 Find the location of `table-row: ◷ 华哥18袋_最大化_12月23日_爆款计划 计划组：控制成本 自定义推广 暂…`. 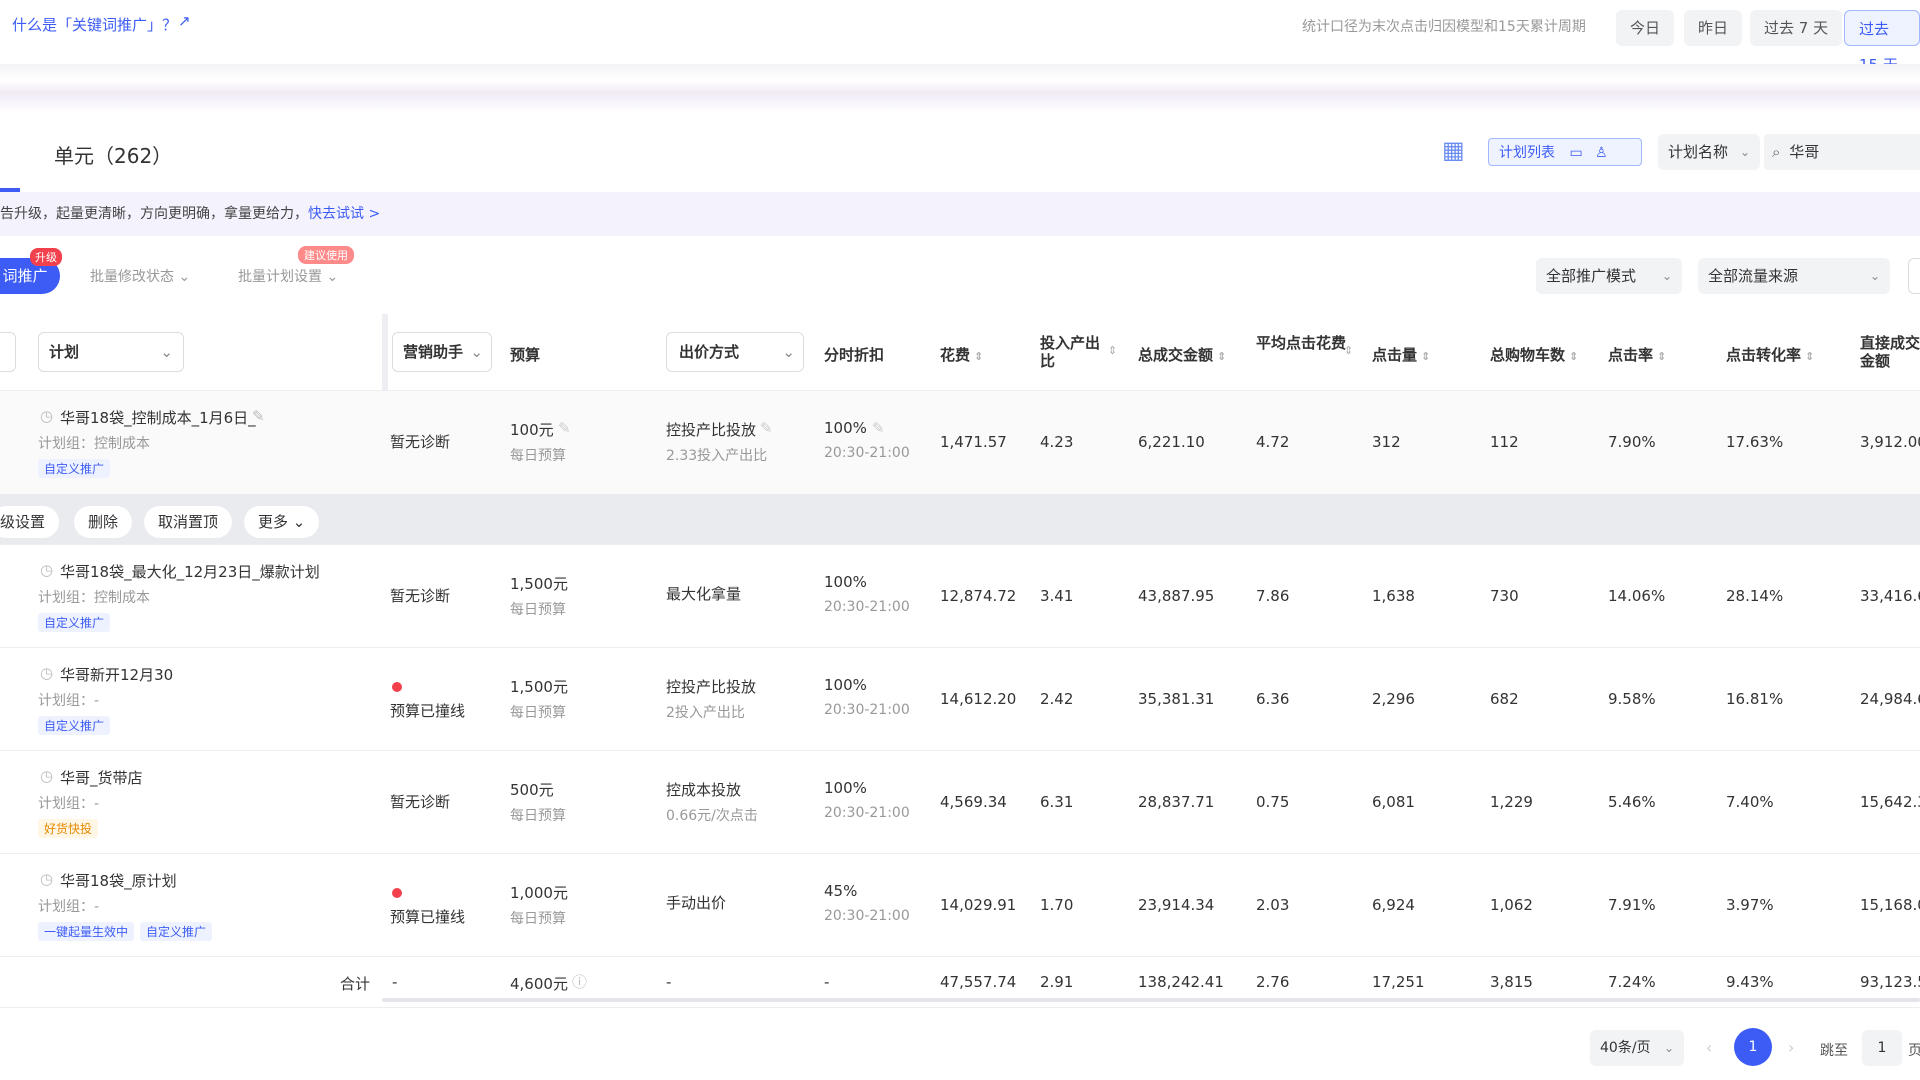

table-row: ◷ 华哥18袋_最大化_12月23日_爆款计划 计划组：控制成本 自定义推广 暂… is located at coordinates (960, 596).